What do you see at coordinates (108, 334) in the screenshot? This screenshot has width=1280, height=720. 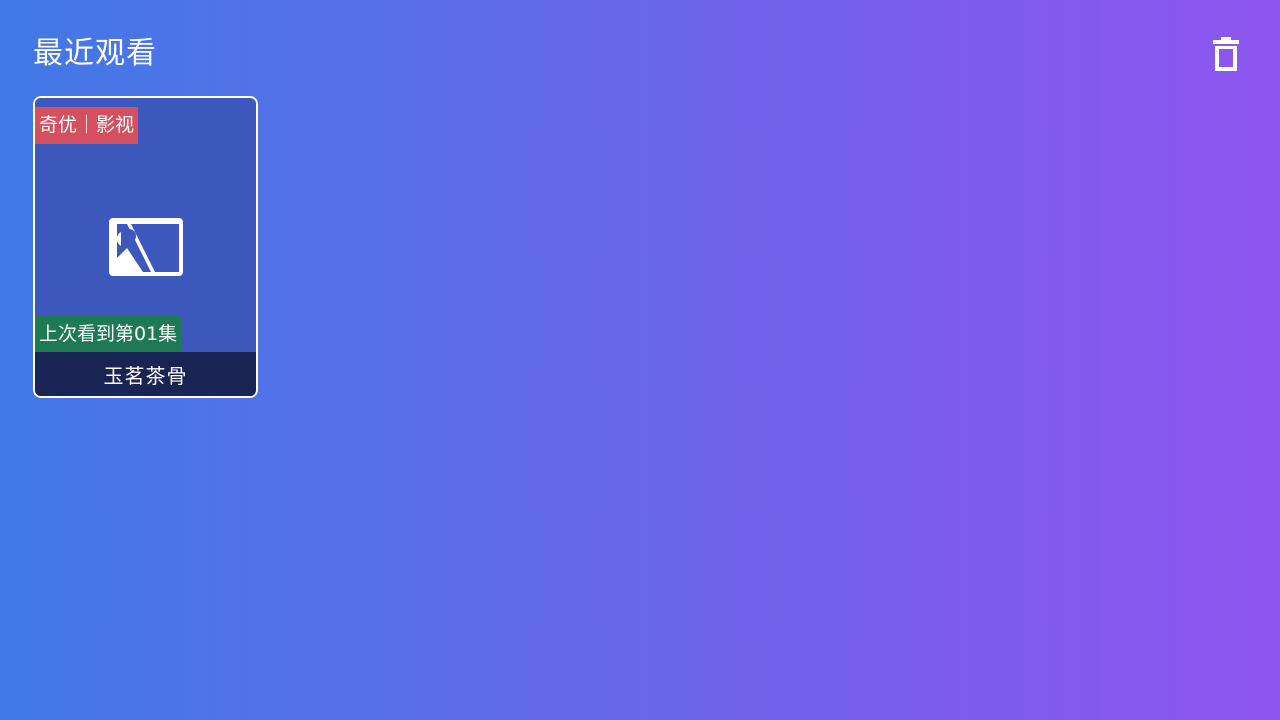 I see `progress-badge: 上次看到第01集` at bounding box center [108, 334].